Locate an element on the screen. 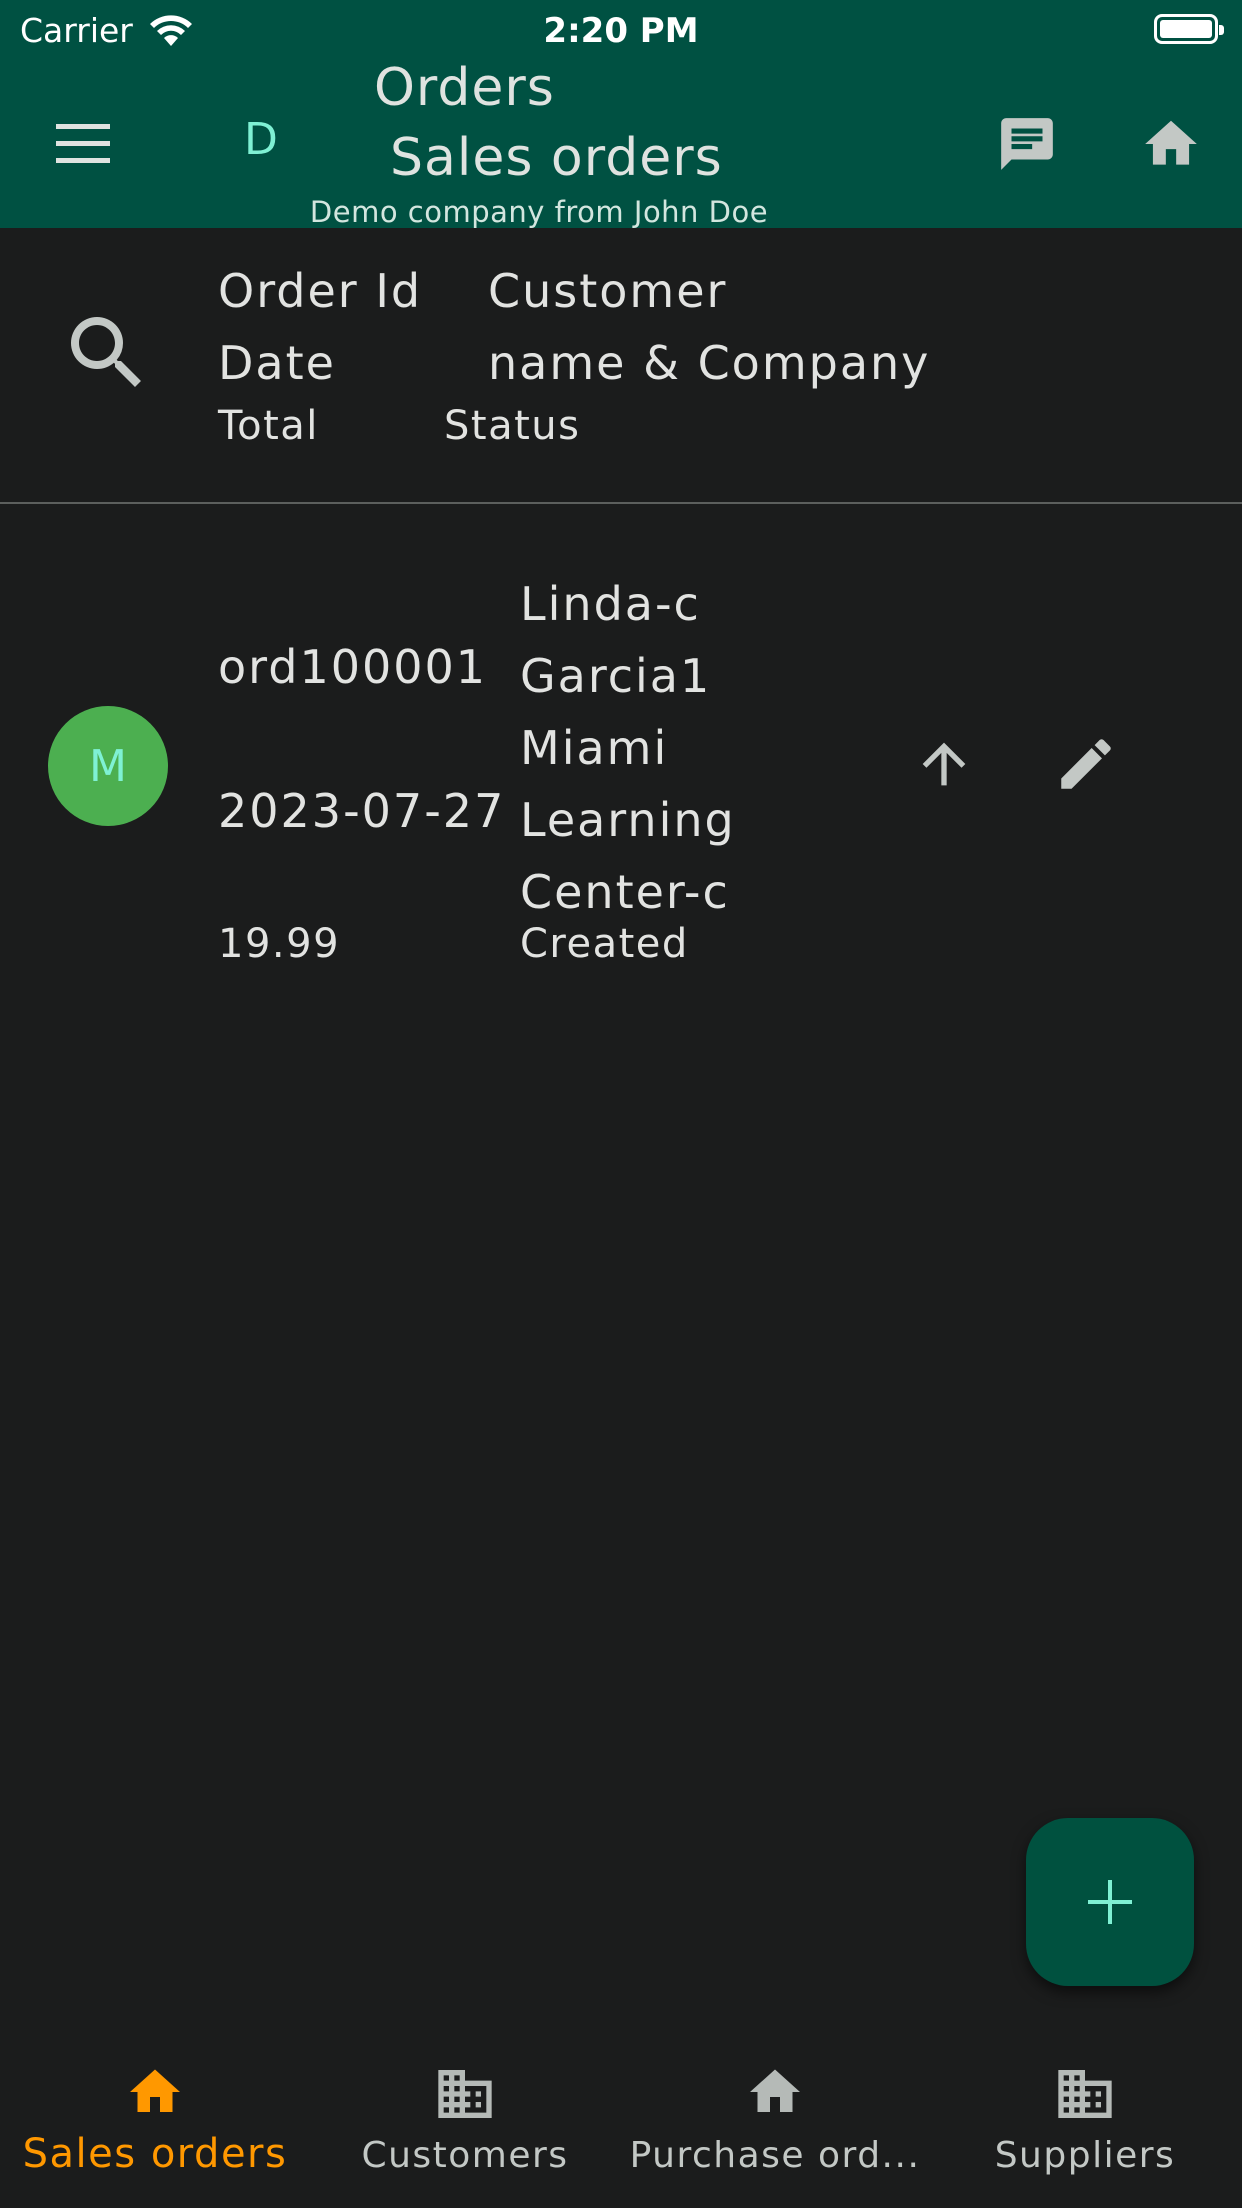 This screenshot has width=1242, height=2208. home-button is located at coordinates (1171, 144).